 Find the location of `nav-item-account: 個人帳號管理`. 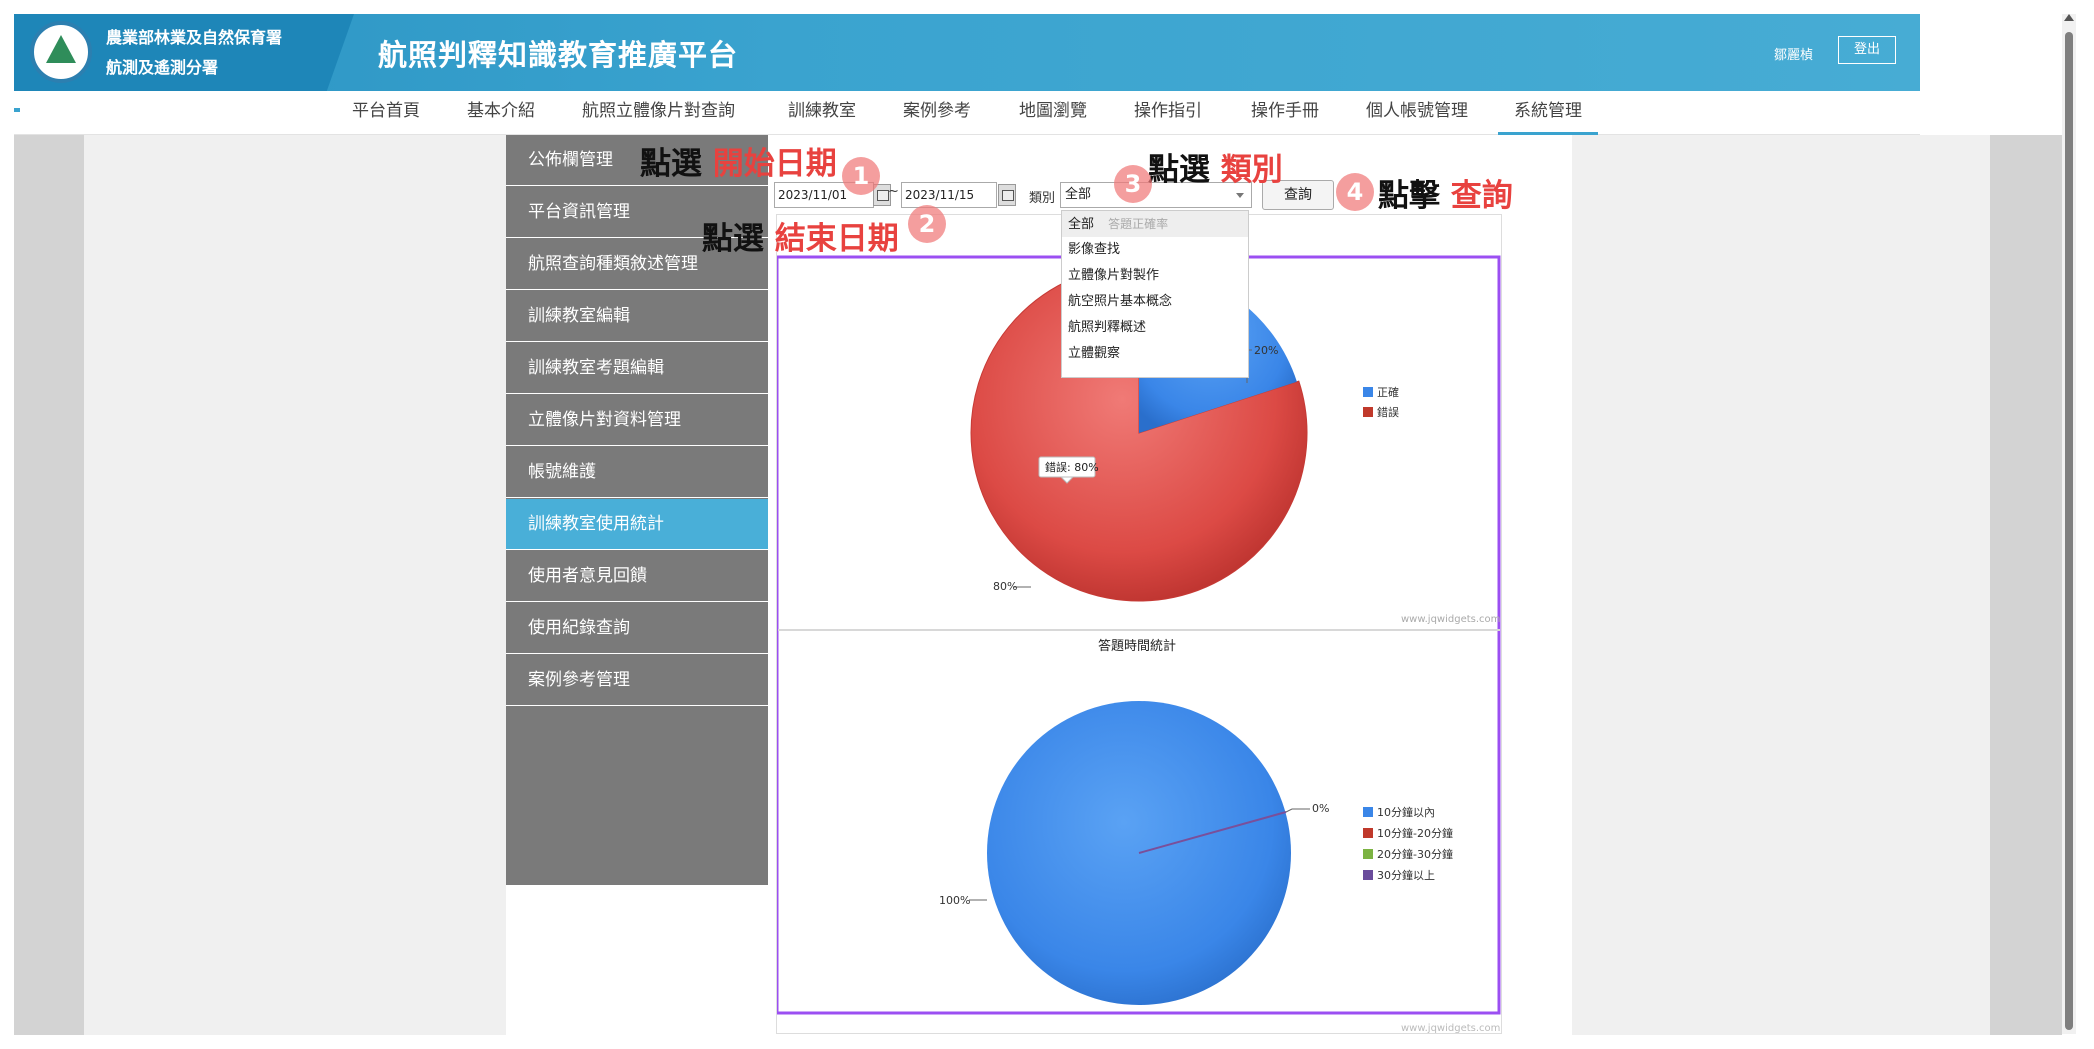

nav-item-account: 個人帳號管理 is located at coordinates (1417, 113).